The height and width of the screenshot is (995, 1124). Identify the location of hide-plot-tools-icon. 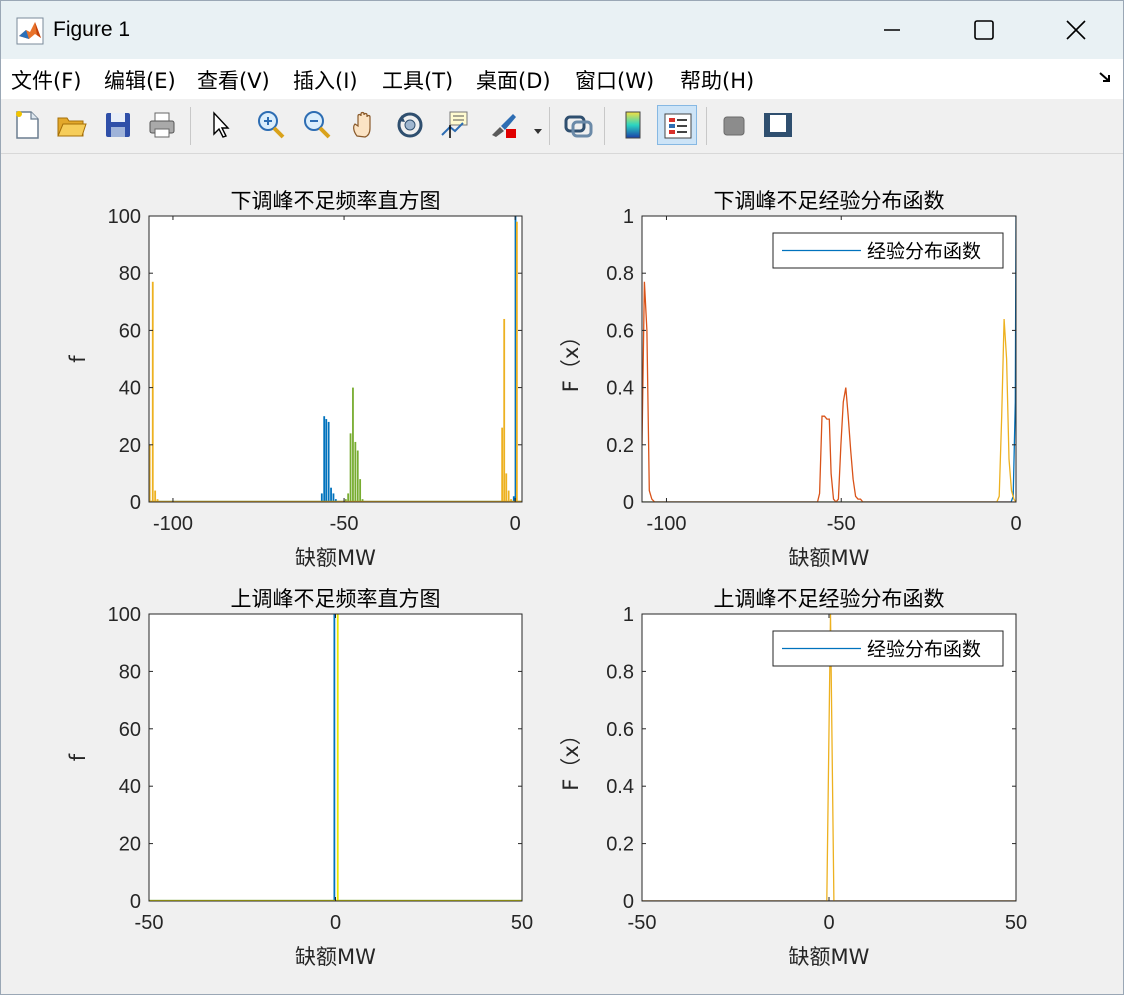
(734, 126).